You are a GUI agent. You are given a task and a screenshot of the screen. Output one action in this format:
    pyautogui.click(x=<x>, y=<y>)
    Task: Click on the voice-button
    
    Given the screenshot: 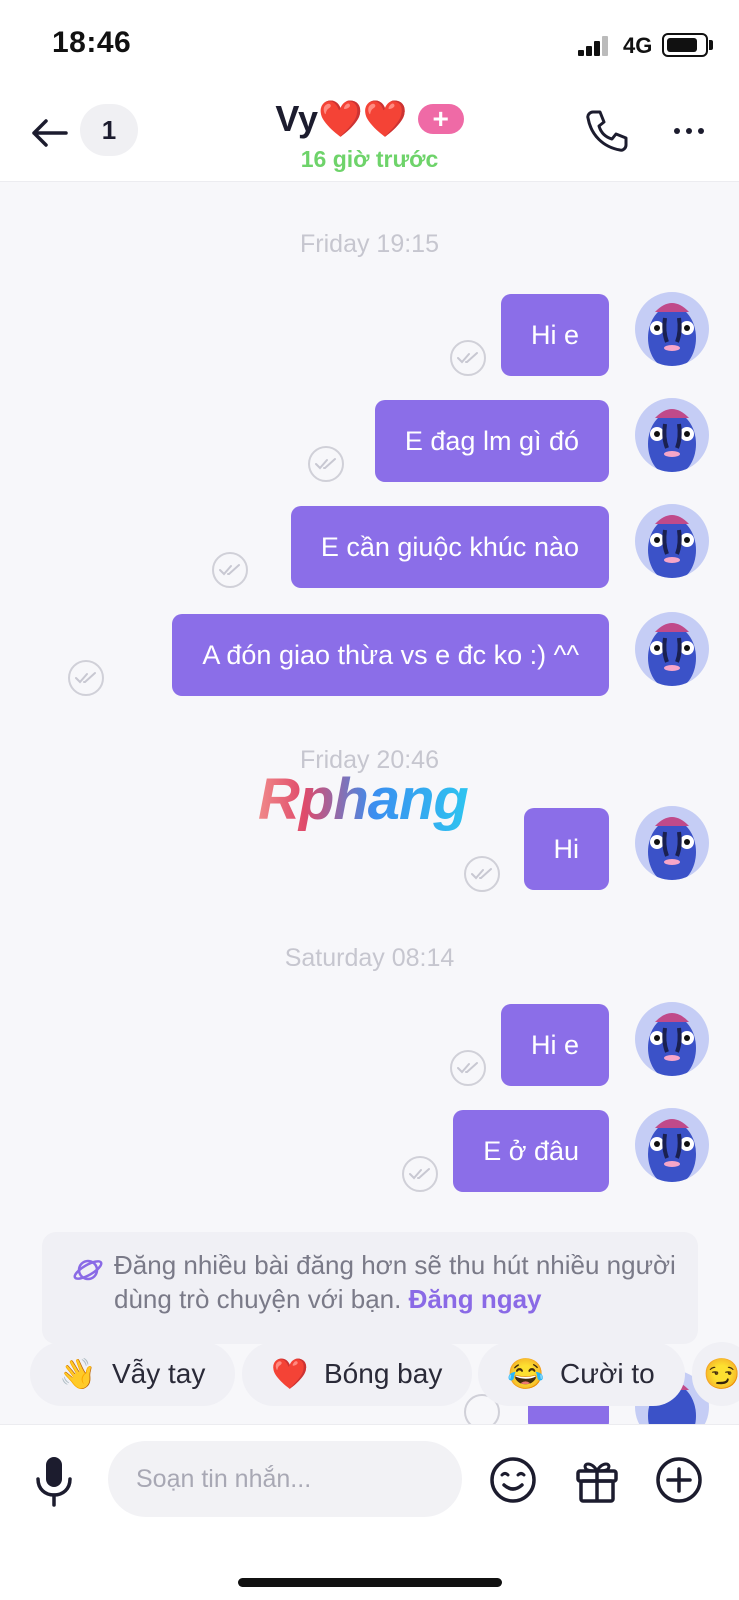 What is the action you would take?
    pyautogui.click(x=54, y=1481)
    